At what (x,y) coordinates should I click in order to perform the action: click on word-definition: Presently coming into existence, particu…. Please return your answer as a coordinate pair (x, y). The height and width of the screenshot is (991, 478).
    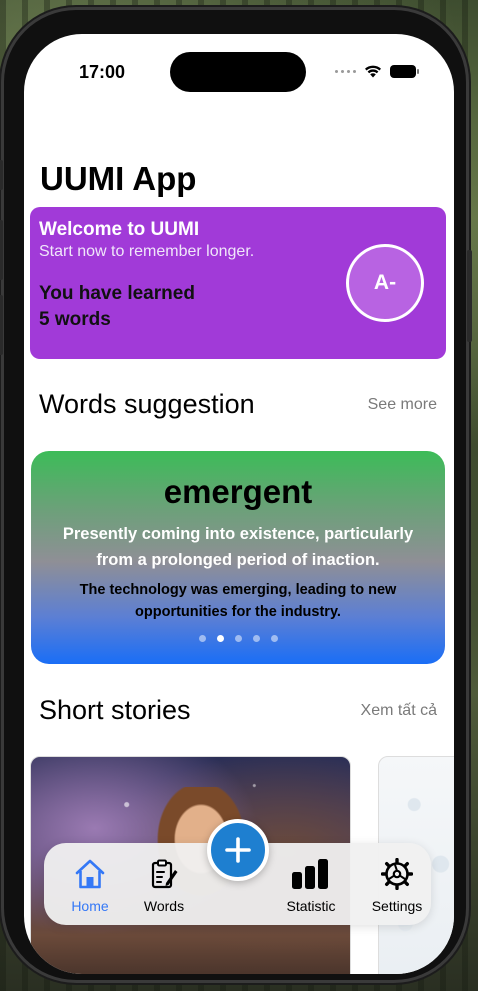
    Looking at the image, I should click on (238, 547).